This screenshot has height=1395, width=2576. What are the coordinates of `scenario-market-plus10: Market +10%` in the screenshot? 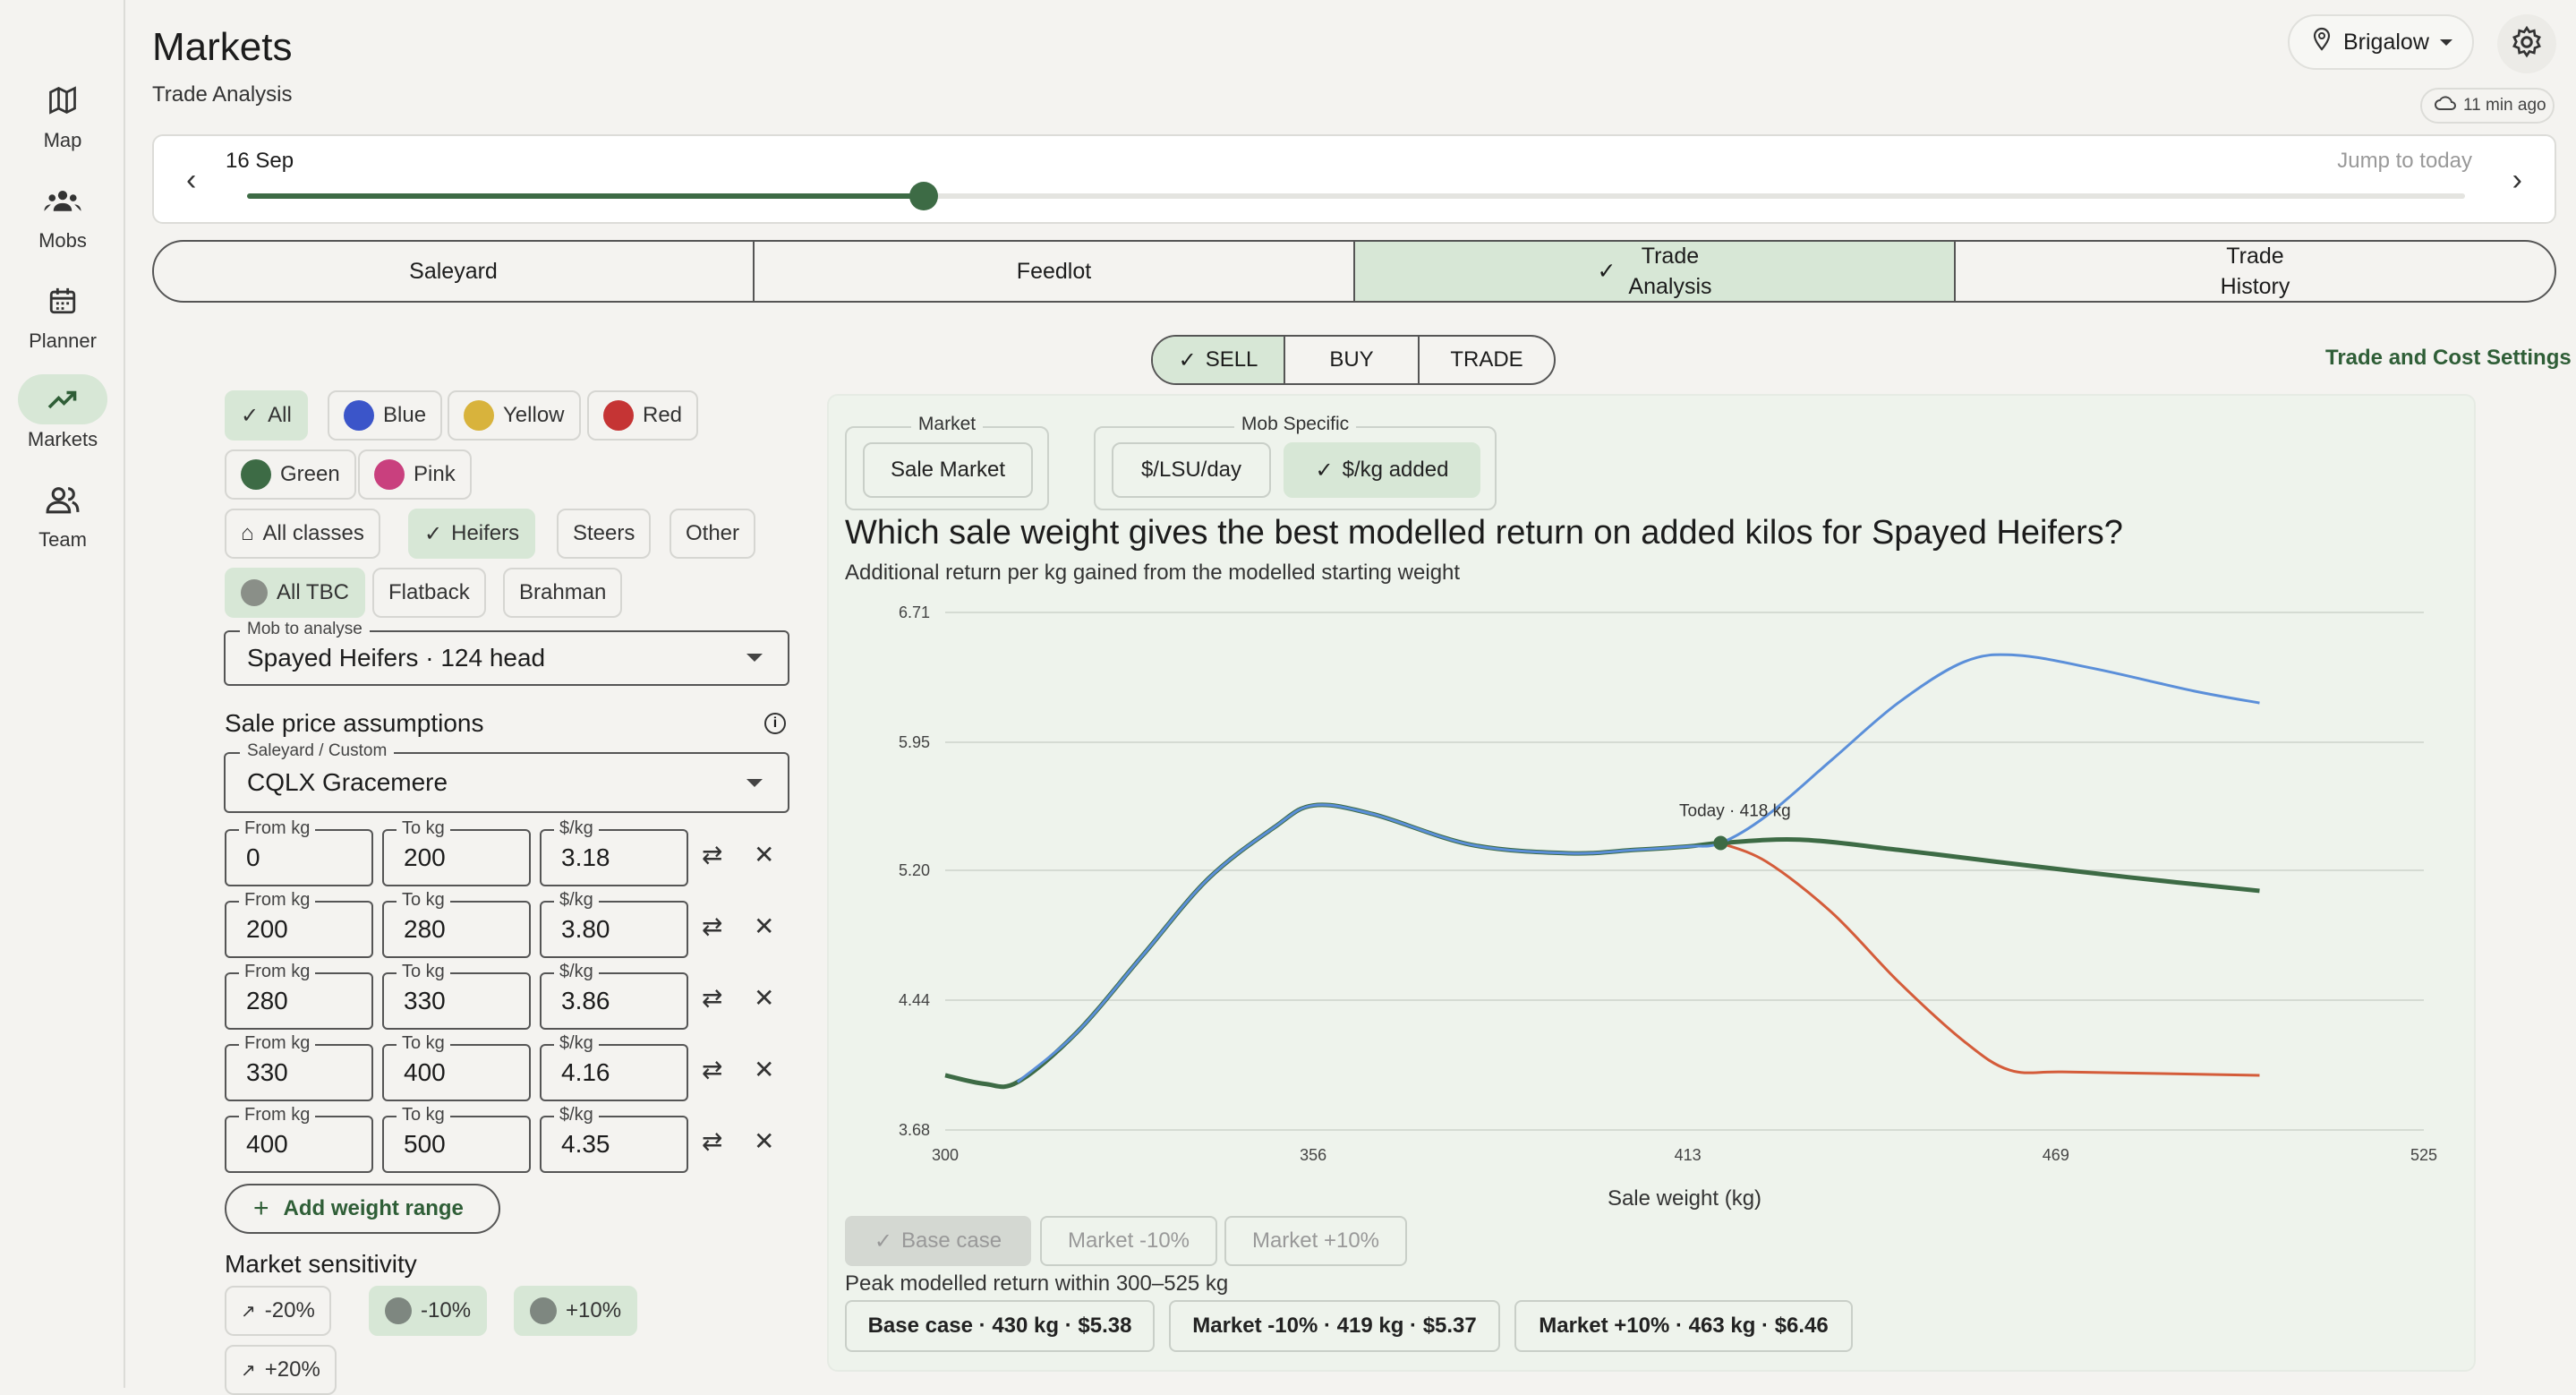 It's located at (1315, 1241).